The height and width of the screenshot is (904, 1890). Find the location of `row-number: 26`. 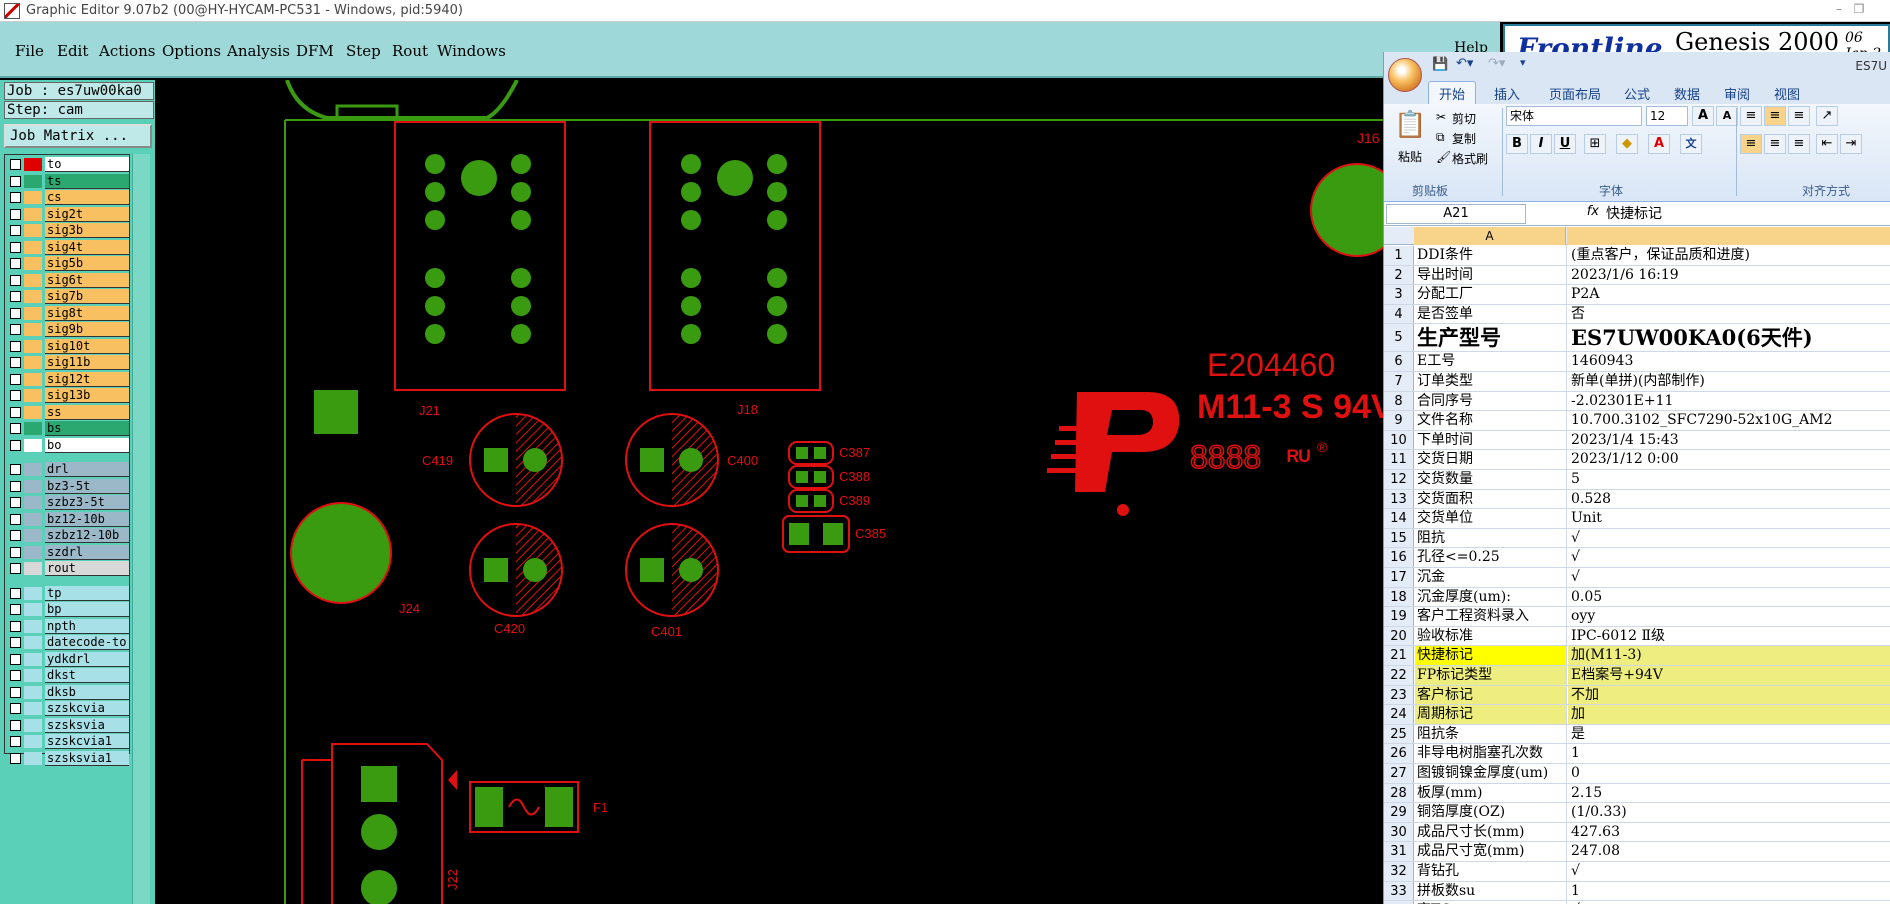

row-number: 26 is located at coordinates (1399, 753).